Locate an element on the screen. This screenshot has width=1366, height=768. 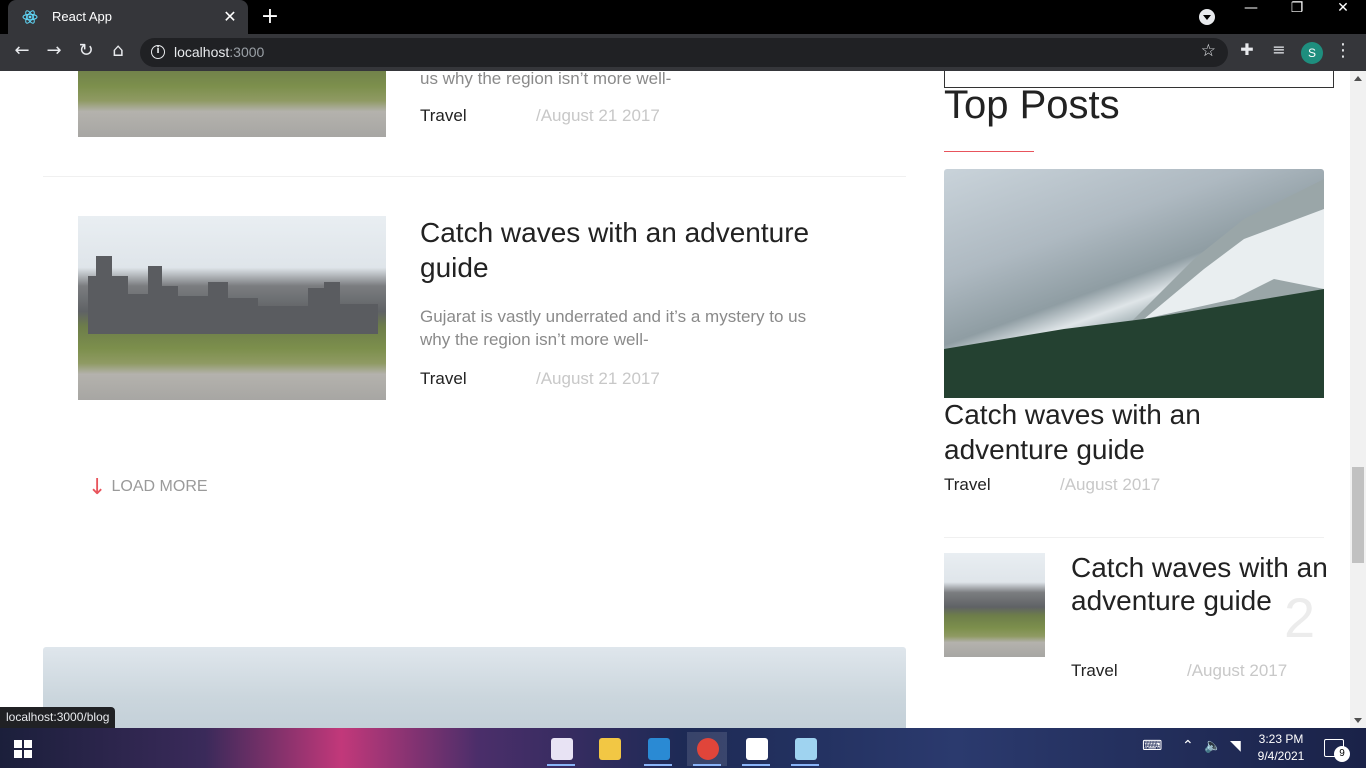
post-title: Catch waves with an adventure guide is located at coordinates (620, 250).